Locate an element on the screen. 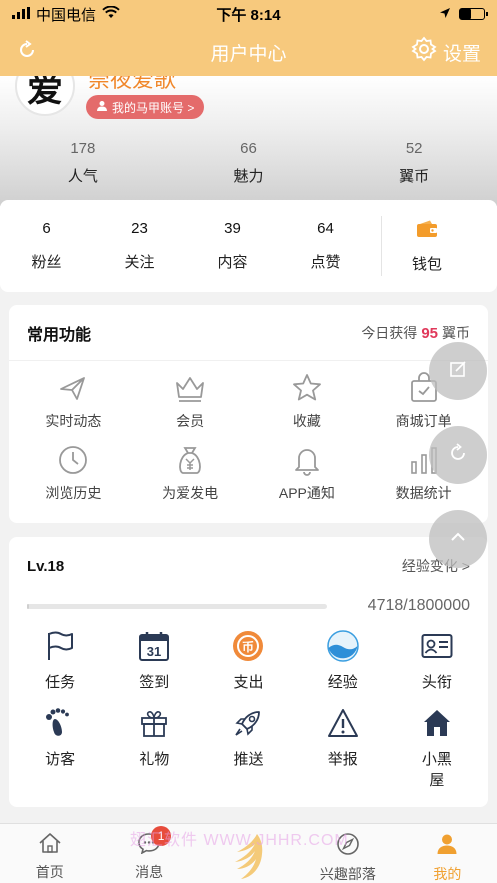 The height and width of the screenshot is (883, 497). item-label: 举报 is located at coordinates (342, 759).